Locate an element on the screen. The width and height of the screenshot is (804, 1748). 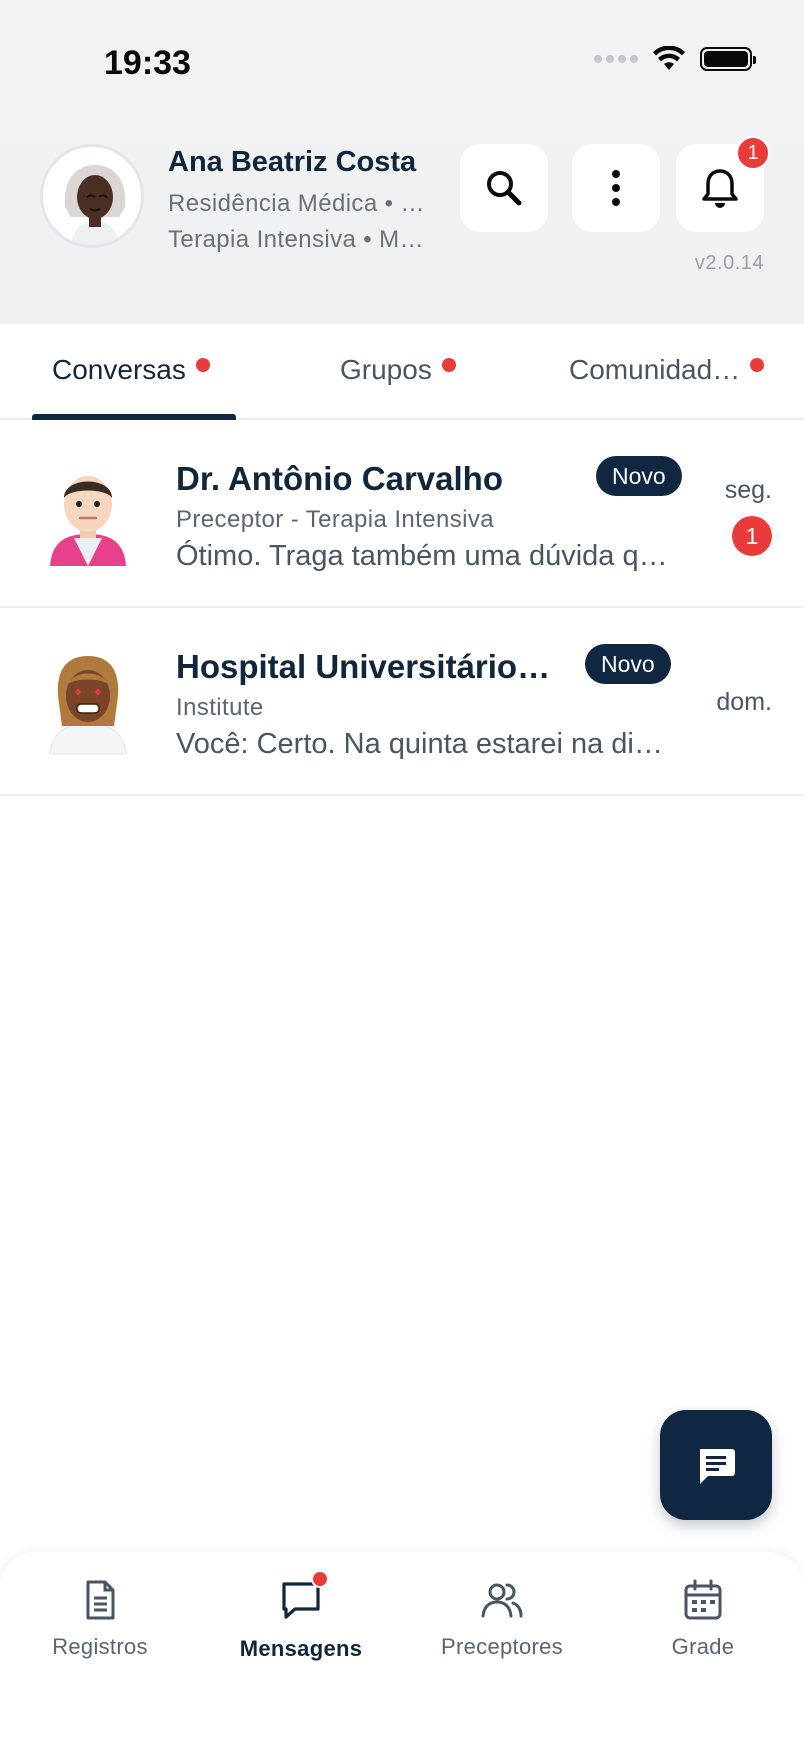
tab-label: Grupos is located at coordinates (386, 369).